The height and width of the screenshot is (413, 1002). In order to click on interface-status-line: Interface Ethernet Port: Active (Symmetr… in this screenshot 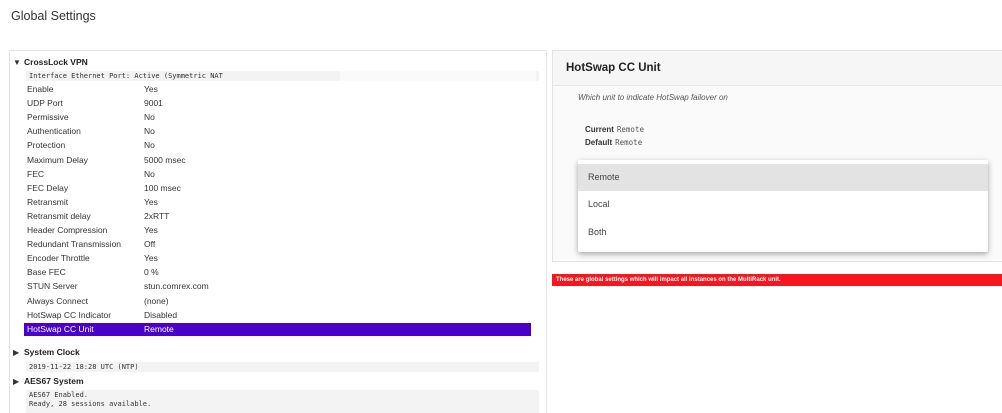, I will do `click(282, 76)`.